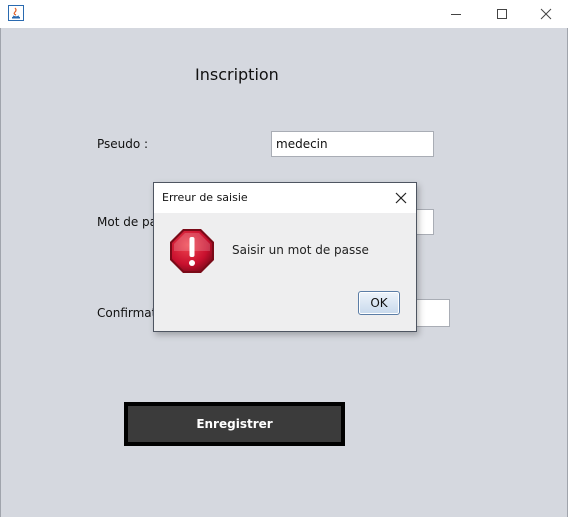  Describe the element at coordinates (379, 303) in the screenshot. I see `ok-button: OK` at that location.